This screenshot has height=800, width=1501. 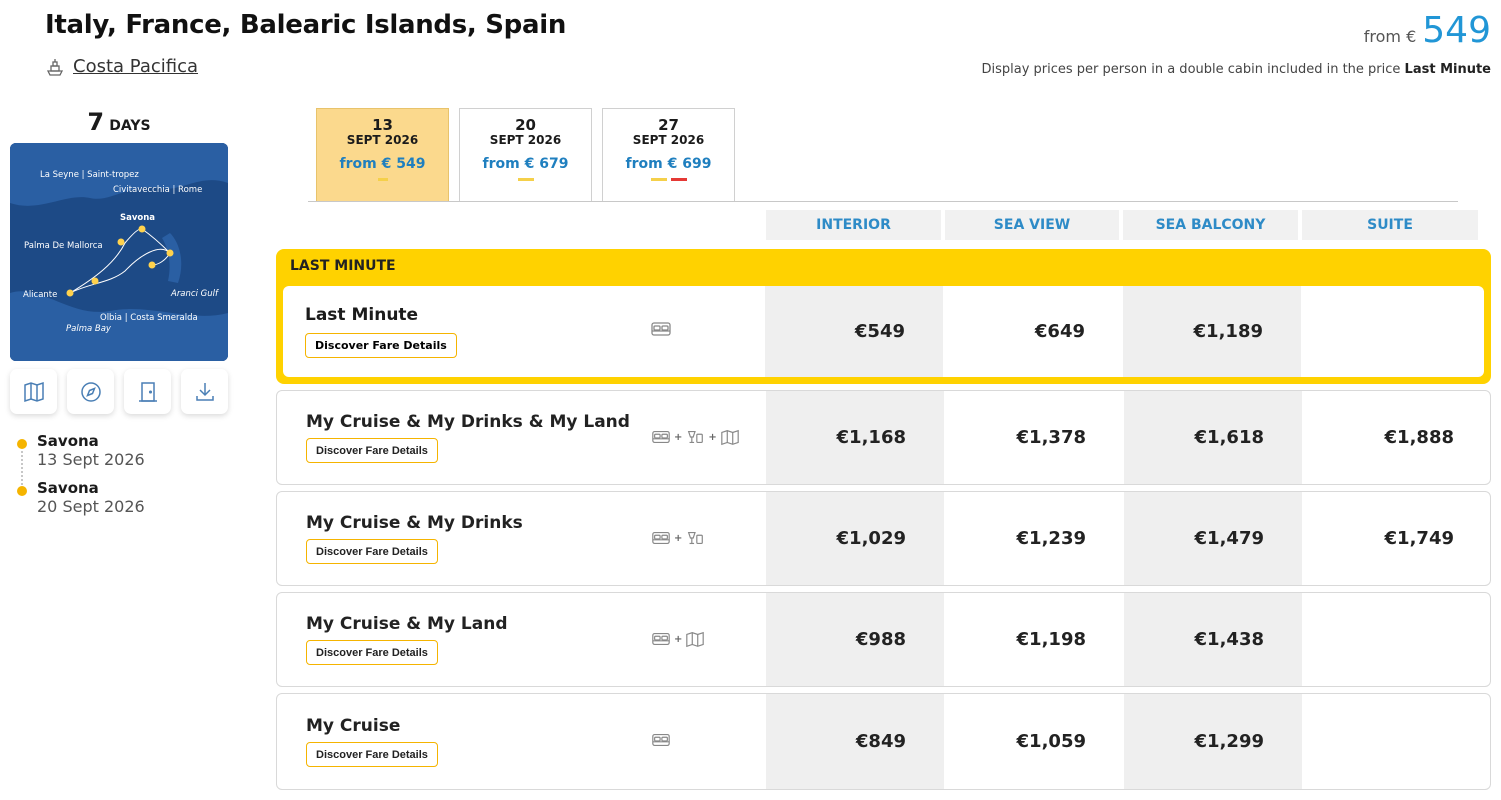 I want to click on price-sea-view: €1,198, so click(x=1034, y=639).